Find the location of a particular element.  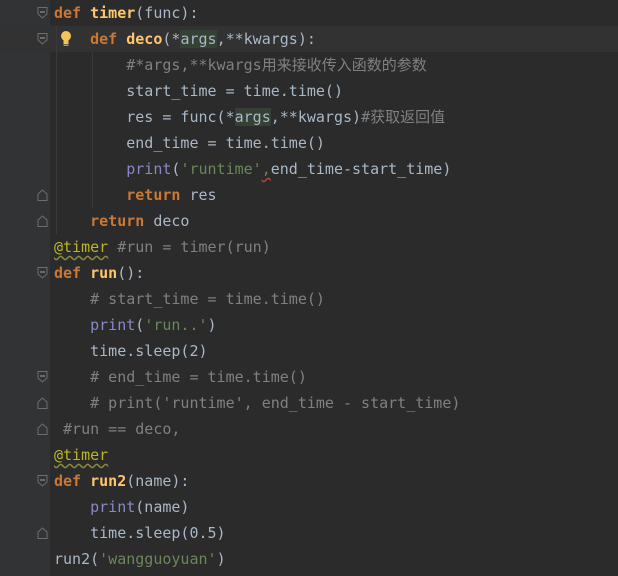

code-line: #run == deco, is located at coordinates (117, 429).